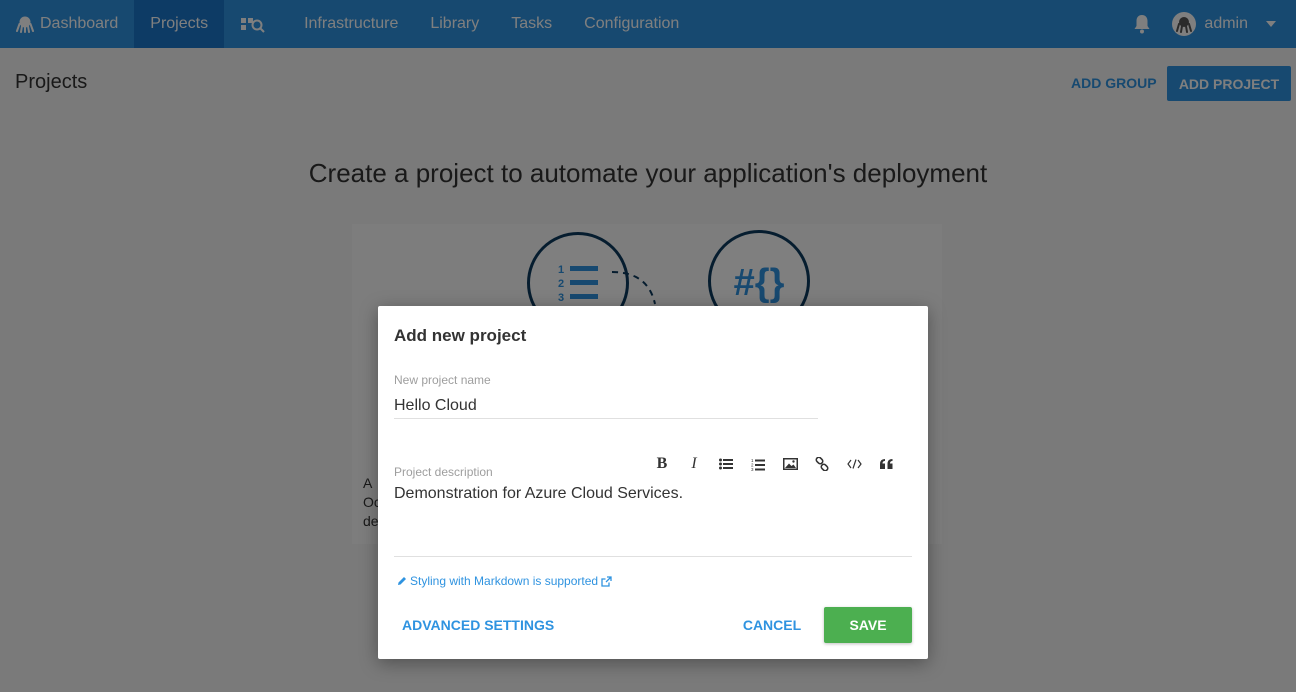  I want to click on markdown-help-text: Styling with Markdown is supported, so click(504, 581).